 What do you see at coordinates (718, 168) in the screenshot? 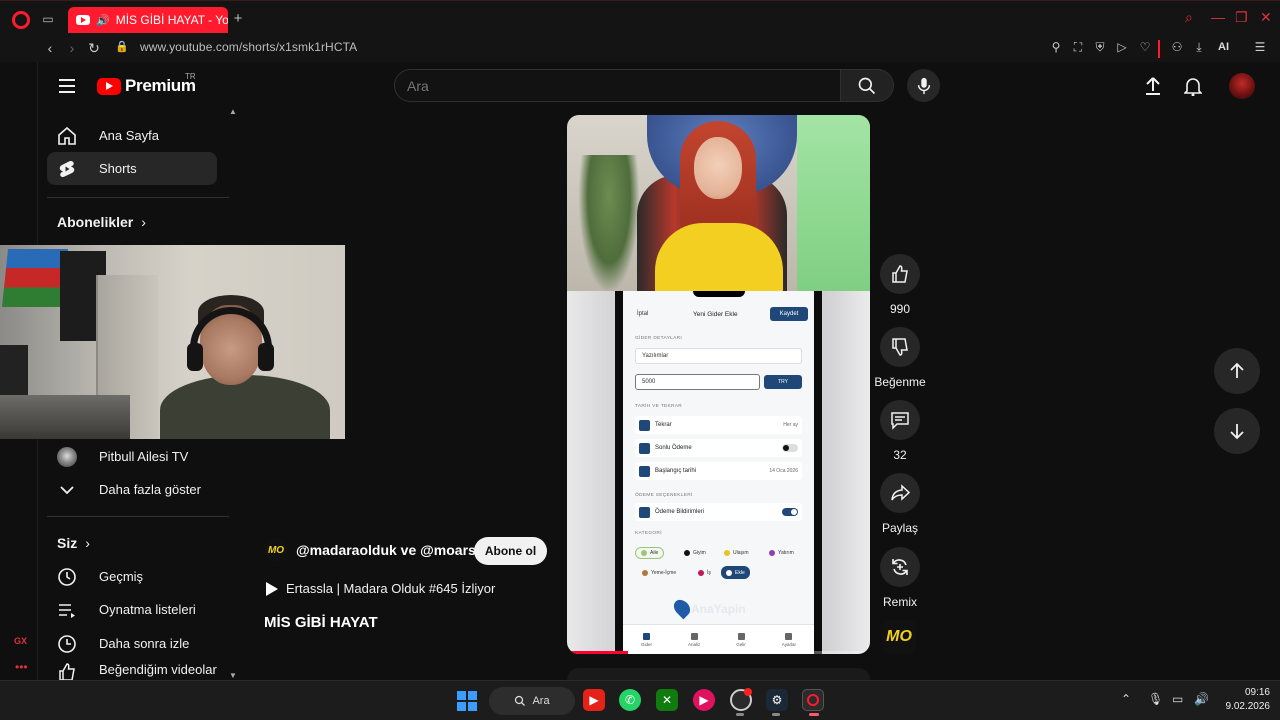
I see `streamer-face` at bounding box center [718, 168].